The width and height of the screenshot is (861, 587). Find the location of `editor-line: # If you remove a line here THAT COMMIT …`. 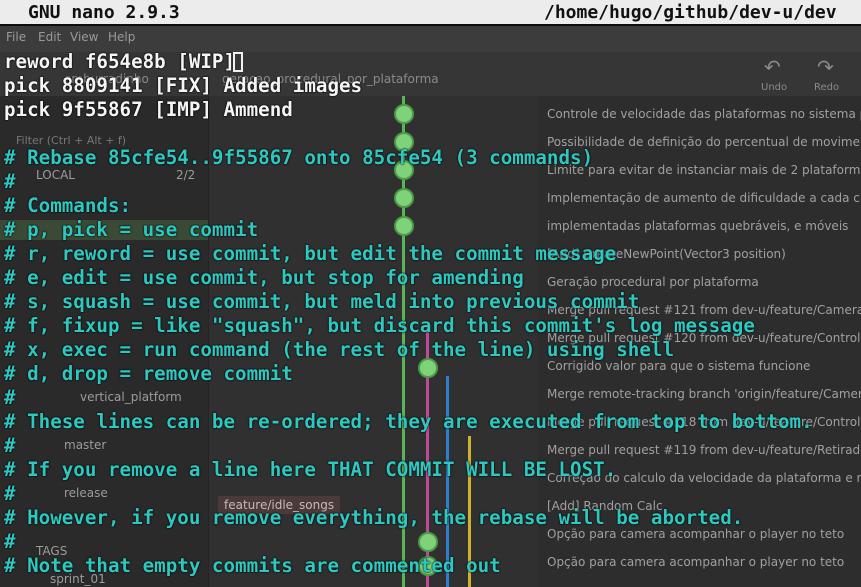

editor-line: # If you remove a line here THAT COMMIT … is located at coordinates (310, 470).